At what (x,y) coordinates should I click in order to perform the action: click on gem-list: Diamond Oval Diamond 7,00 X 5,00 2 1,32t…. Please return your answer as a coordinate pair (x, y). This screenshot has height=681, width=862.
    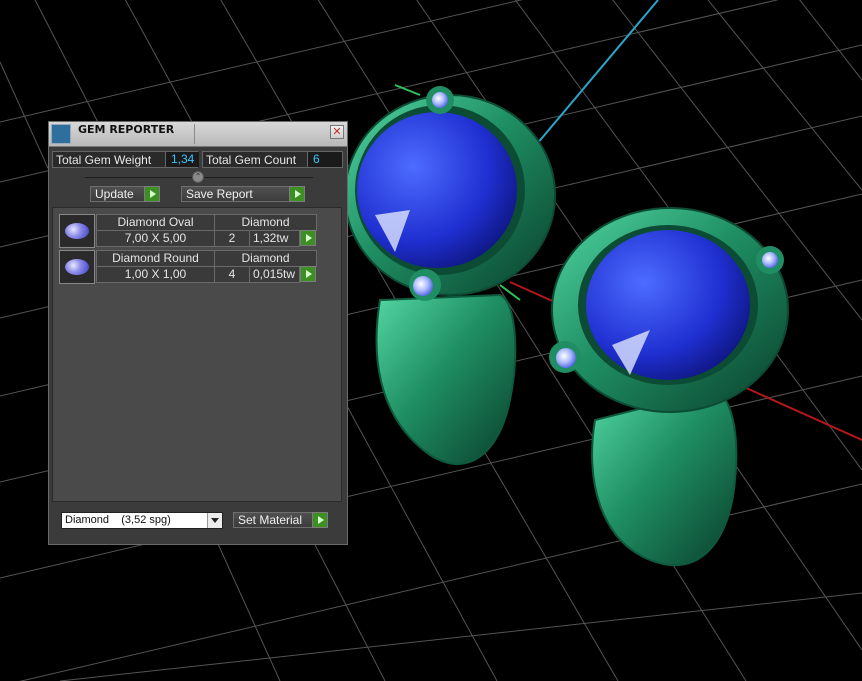
    Looking at the image, I should click on (197, 354).